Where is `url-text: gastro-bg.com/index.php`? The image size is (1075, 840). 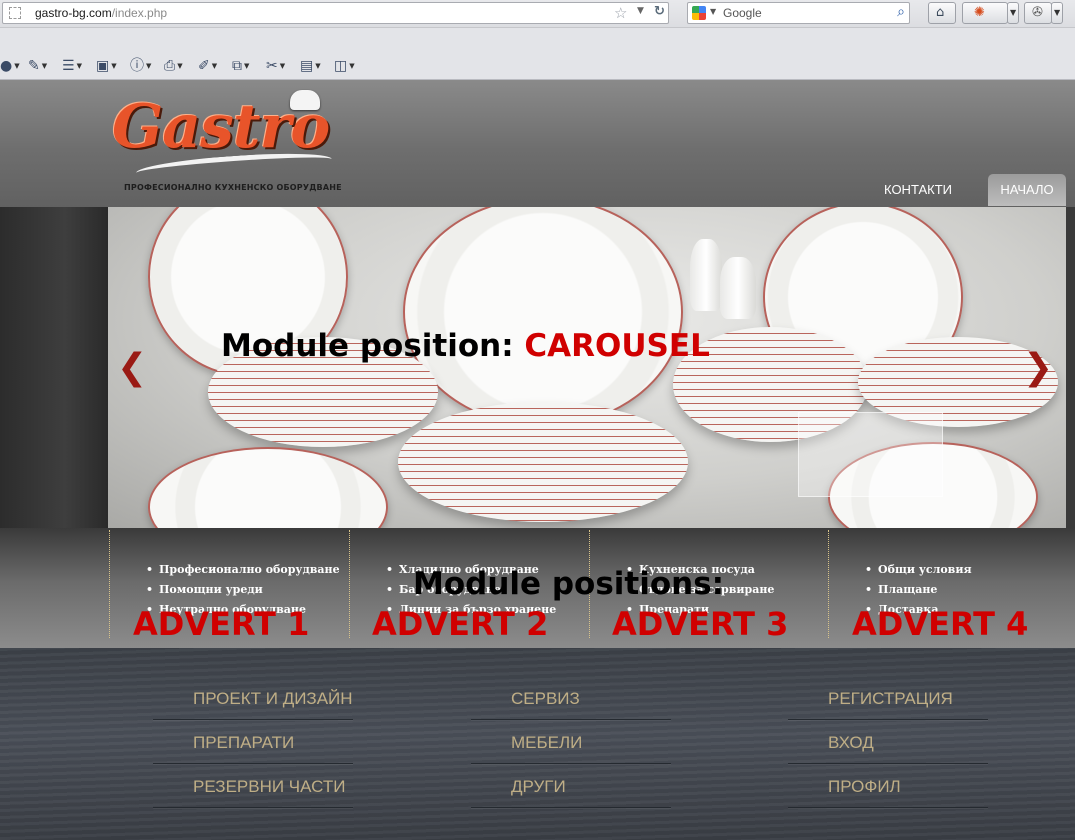
url-text: gastro-bg.com/index.php is located at coordinates (101, 13).